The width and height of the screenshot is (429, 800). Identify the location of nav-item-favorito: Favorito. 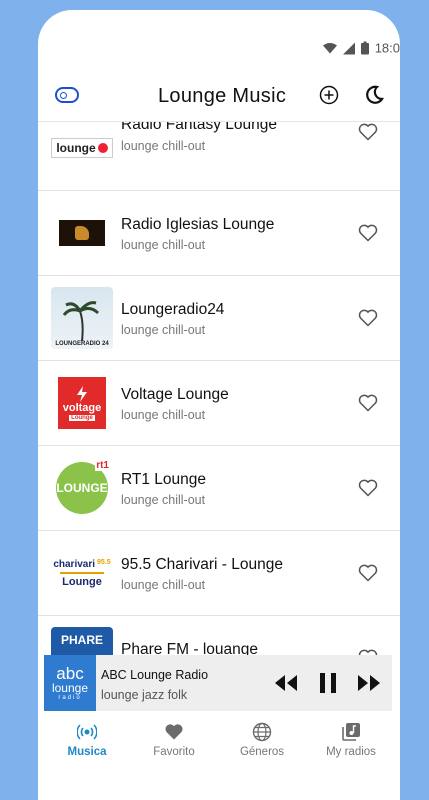
(174, 736).